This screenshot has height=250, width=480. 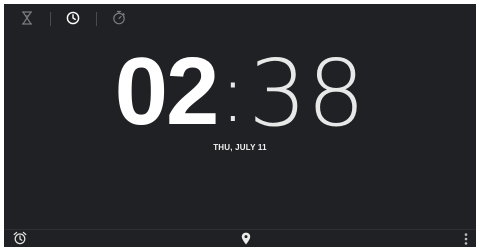 I want to click on tab-timer, so click(x=27, y=19).